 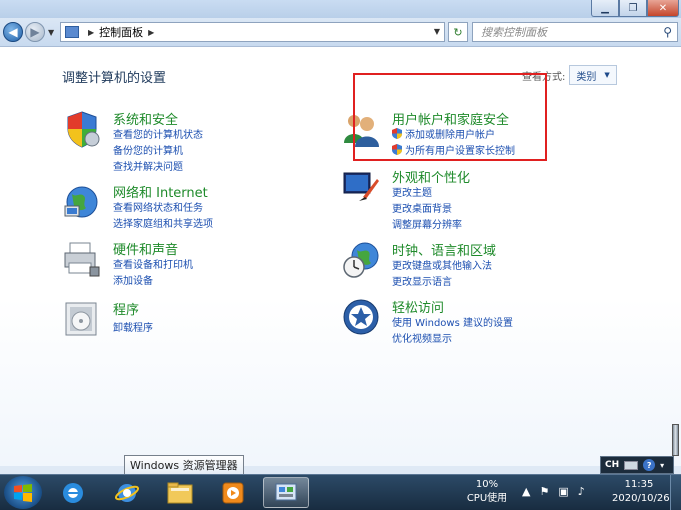 I want to click on arrow-left-icon: ◀, so click(x=13, y=32).